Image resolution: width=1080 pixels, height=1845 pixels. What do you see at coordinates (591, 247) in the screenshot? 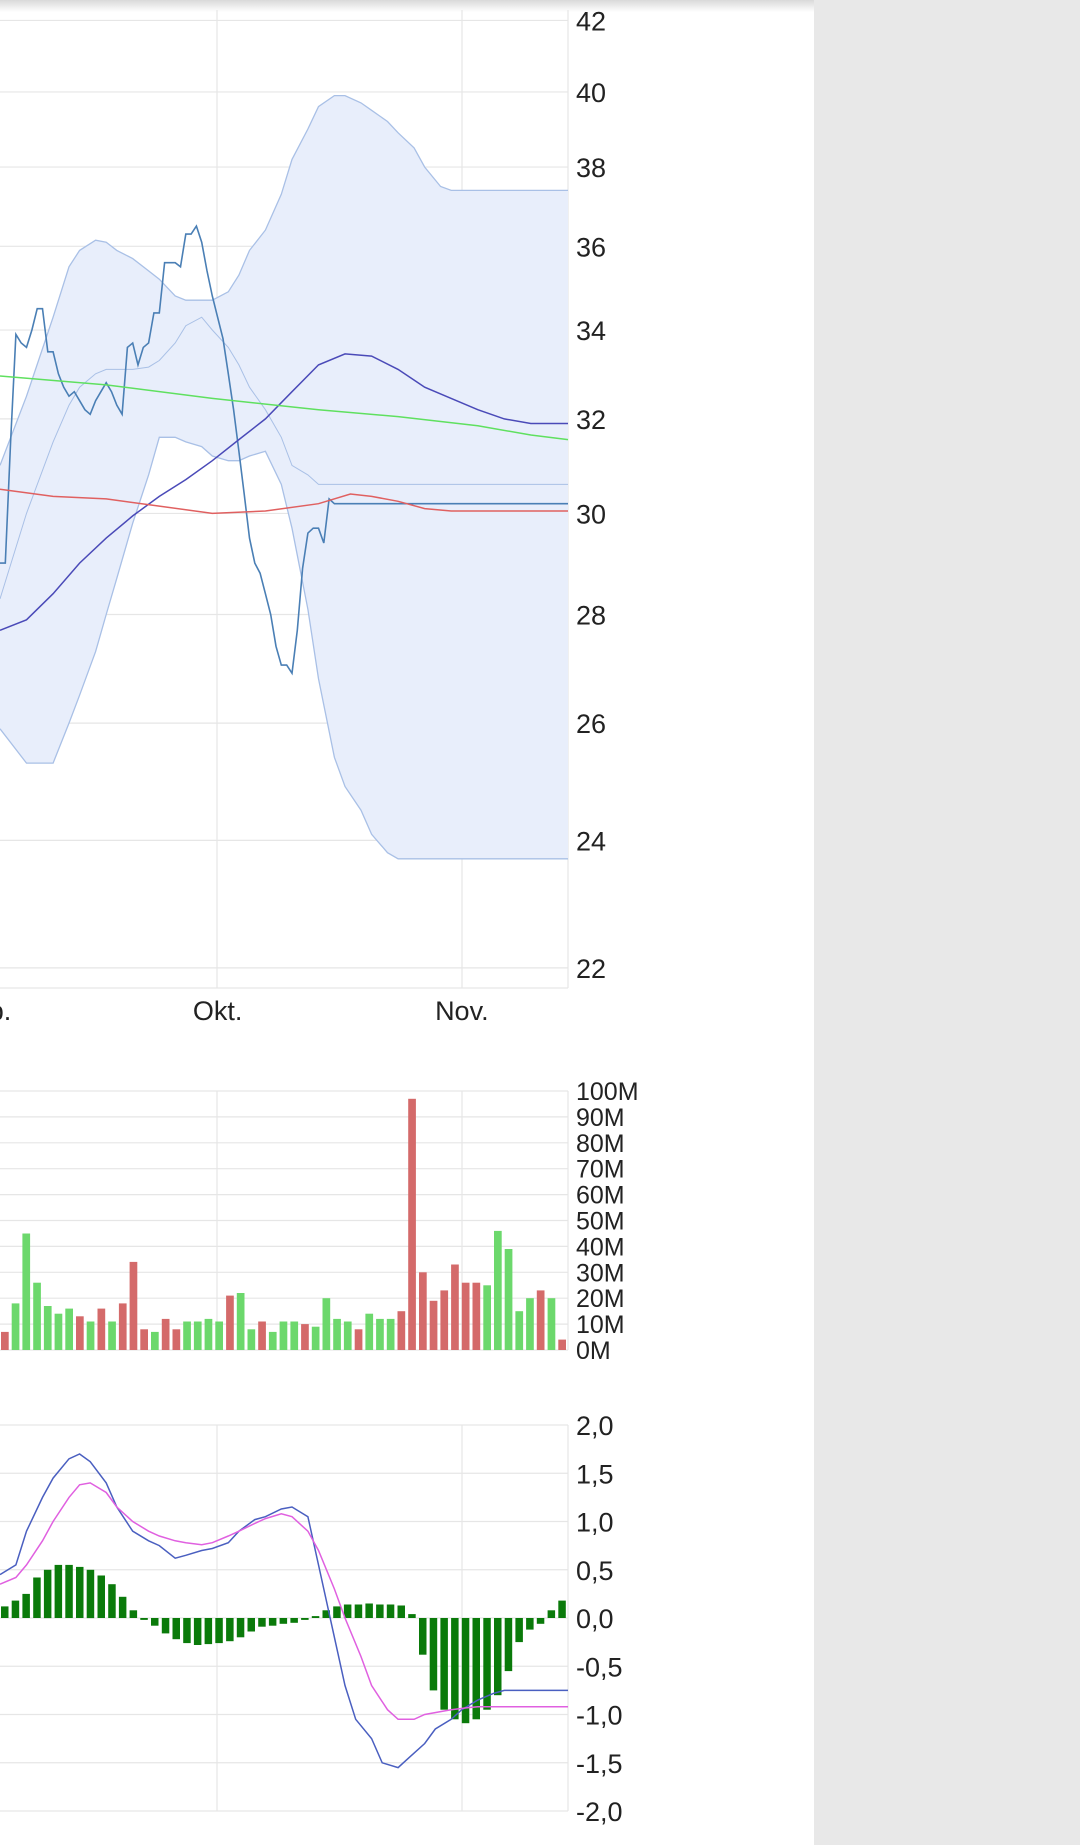
I see `price-y-tick-label: 36` at bounding box center [591, 247].